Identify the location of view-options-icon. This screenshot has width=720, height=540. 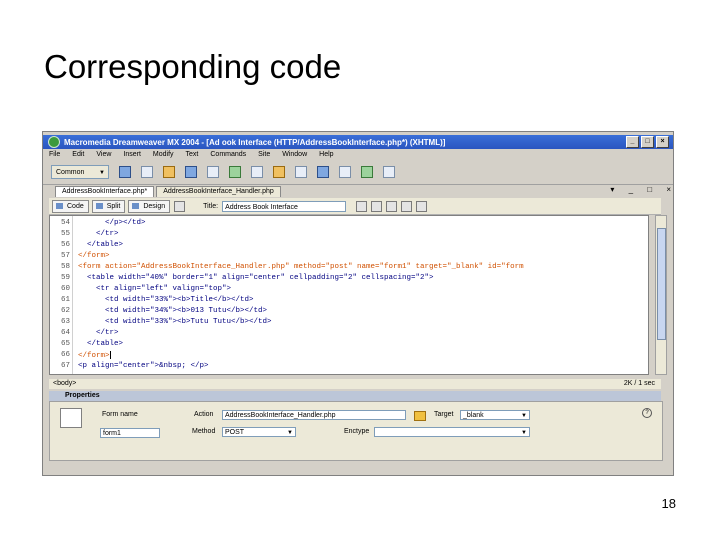
(422, 206).